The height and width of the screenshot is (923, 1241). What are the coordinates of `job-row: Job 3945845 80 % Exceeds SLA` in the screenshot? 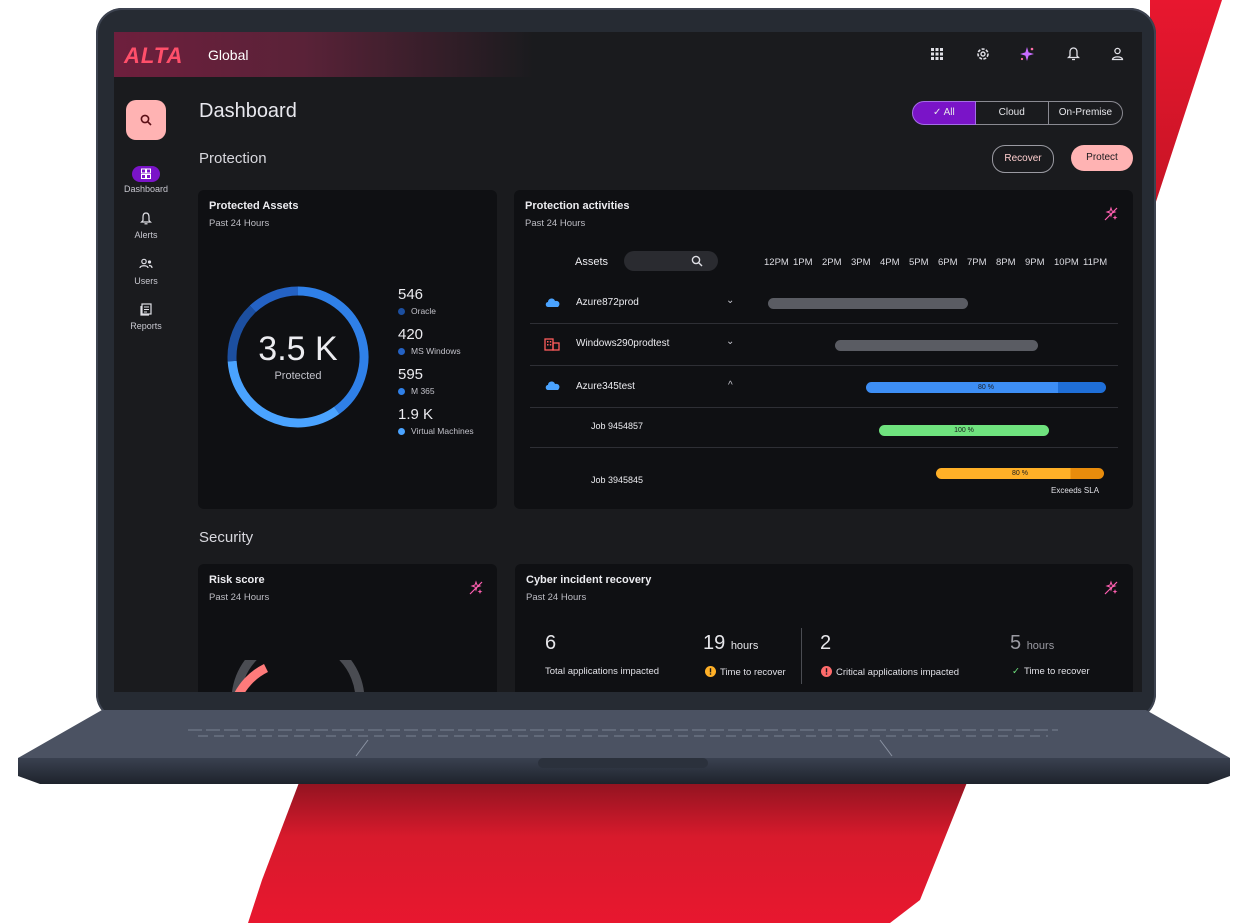 It's located at (824, 473).